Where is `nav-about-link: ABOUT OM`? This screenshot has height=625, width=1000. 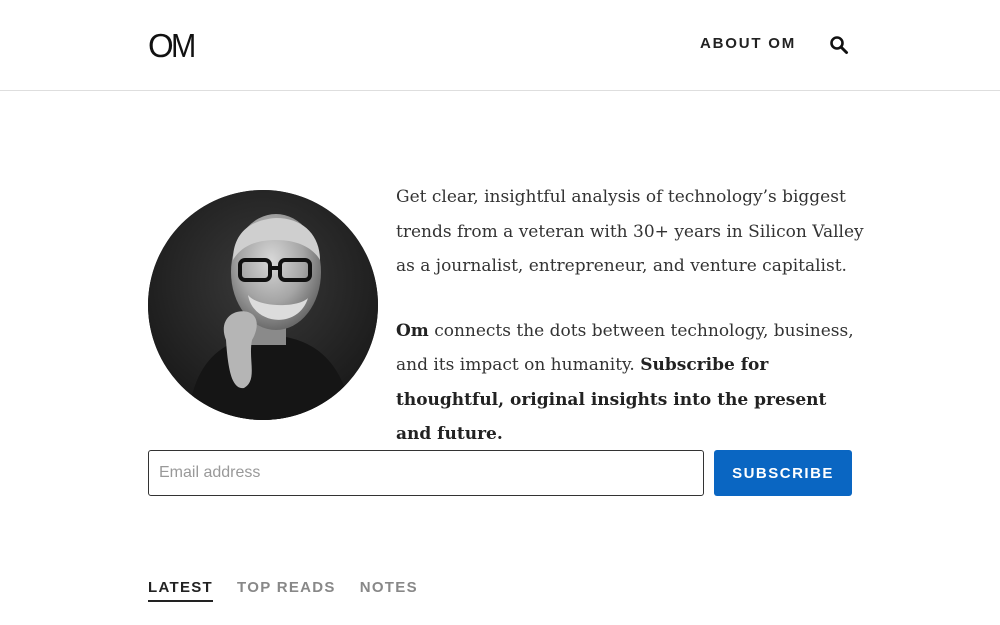 nav-about-link: ABOUT OM is located at coordinates (748, 44).